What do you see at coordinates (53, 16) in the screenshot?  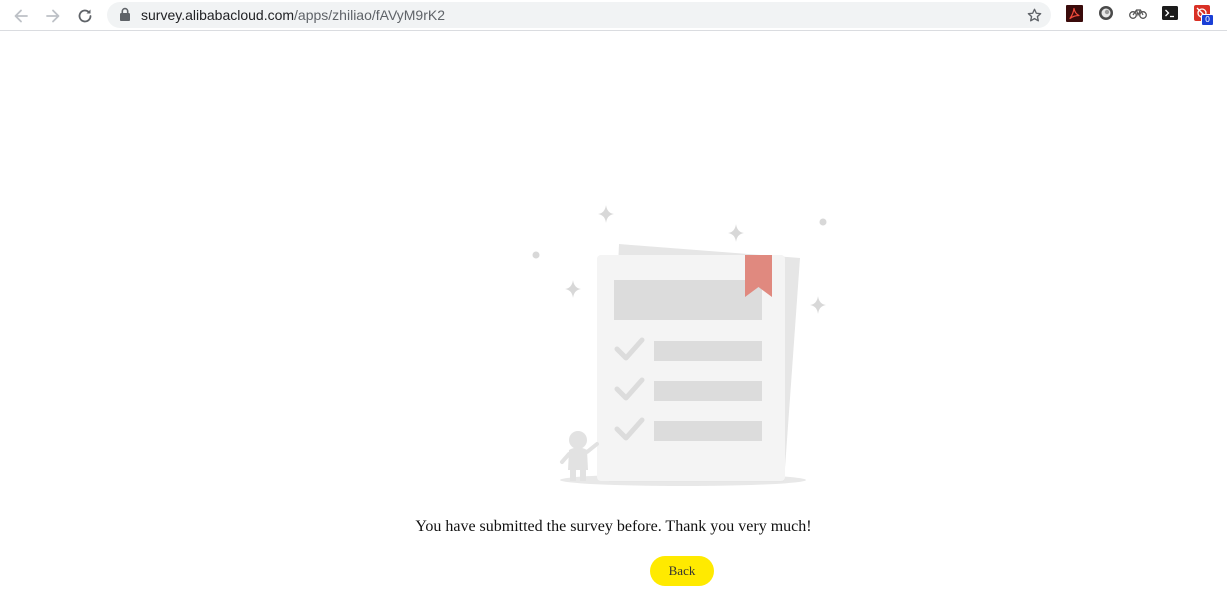 I see `forward-arrow-icon` at bounding box center [53, 16].